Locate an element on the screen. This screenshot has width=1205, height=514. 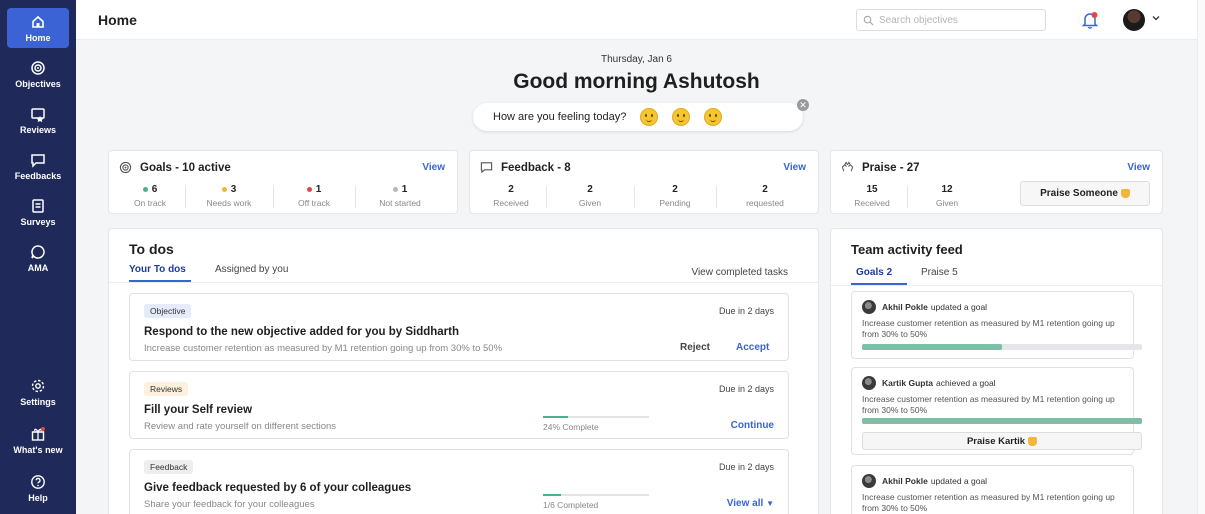
target-icon is located at coordinates (38, 68).